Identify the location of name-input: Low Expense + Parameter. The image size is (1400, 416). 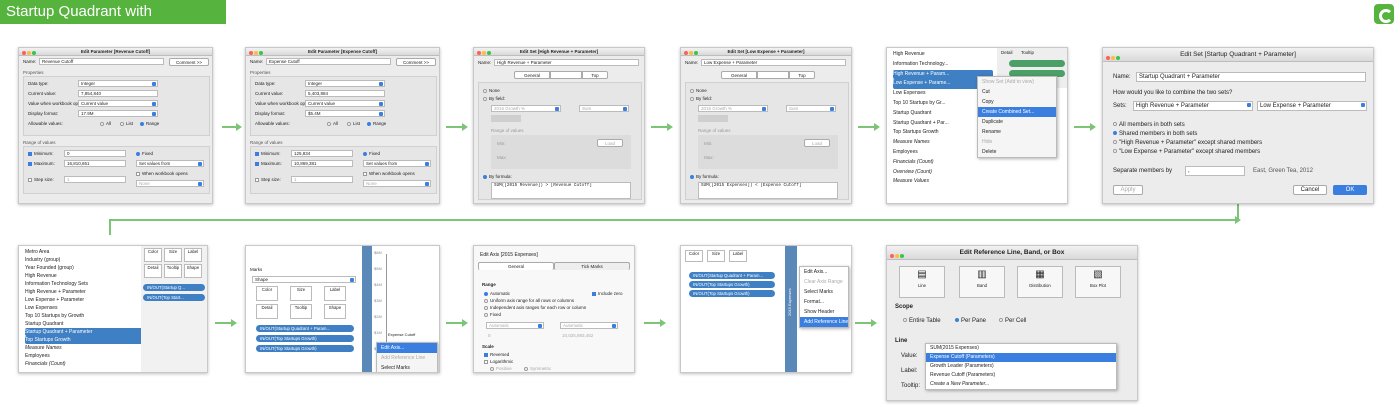
(773, 62).